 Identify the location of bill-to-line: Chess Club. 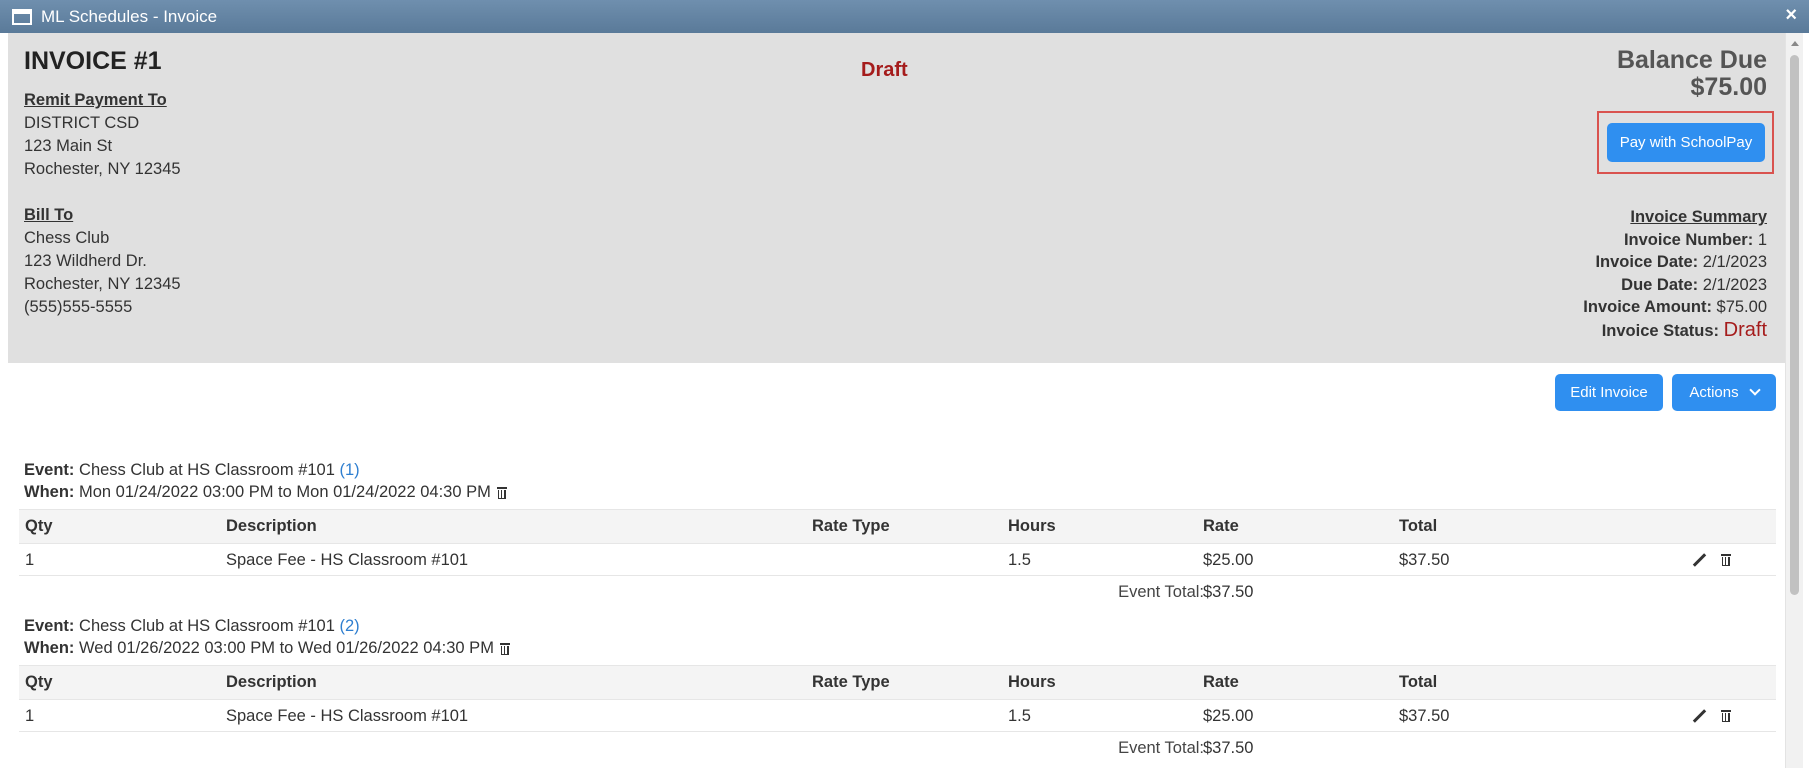
(67, 238).